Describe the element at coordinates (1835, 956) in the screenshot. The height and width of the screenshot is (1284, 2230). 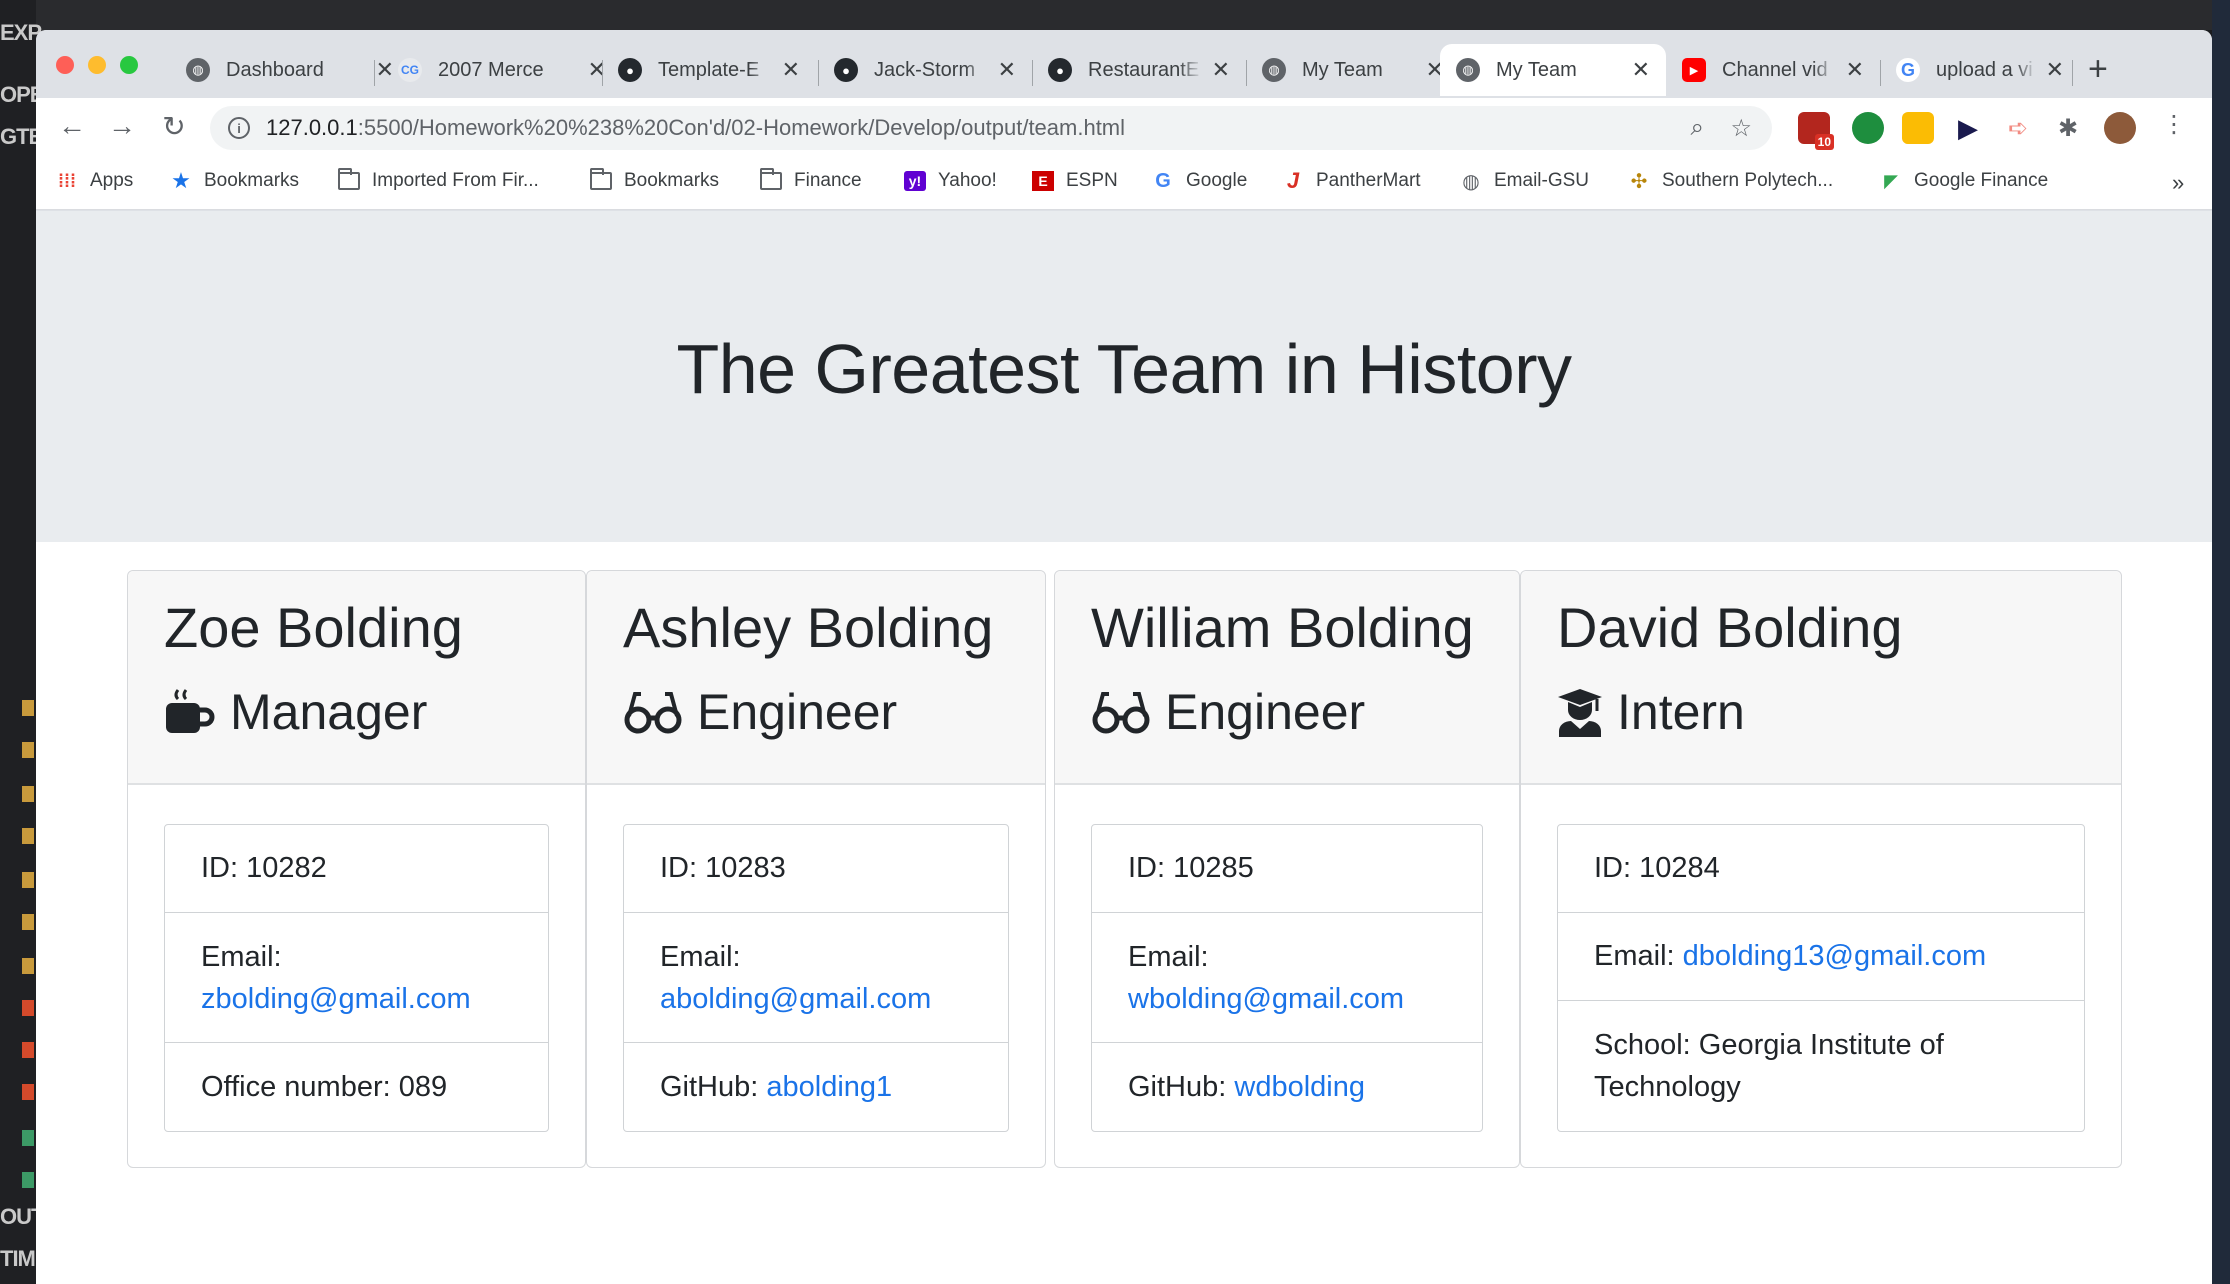
I see `email-link: dbolding13@gmail.com` at that location.